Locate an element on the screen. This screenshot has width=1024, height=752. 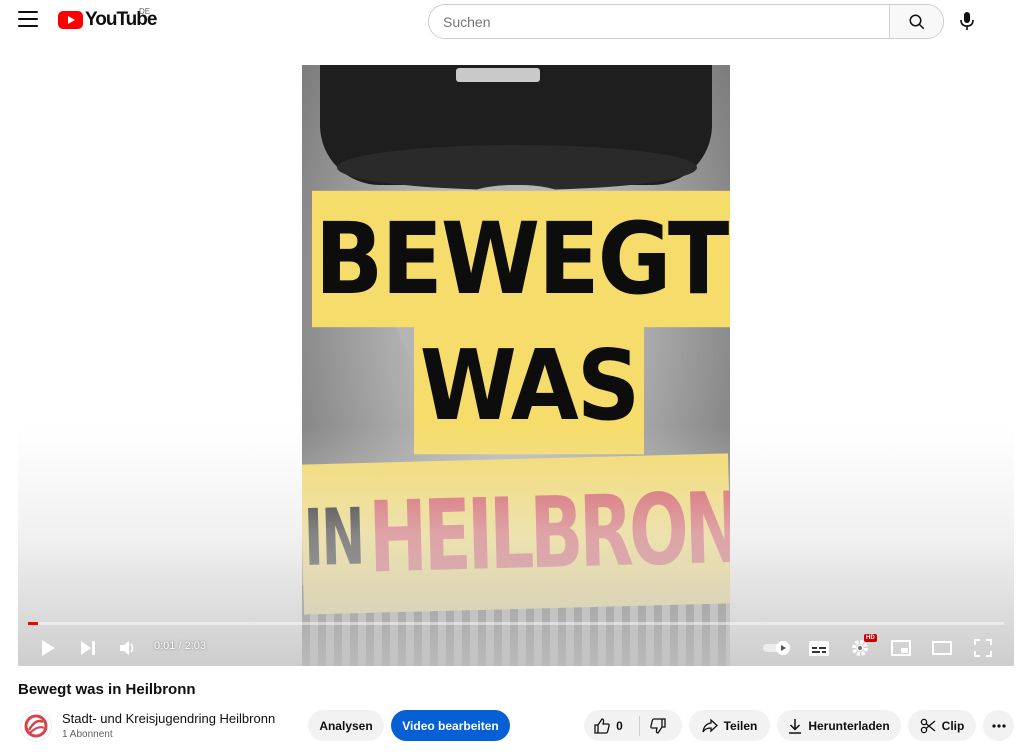
download-icon is located at coordinates (795, 726).